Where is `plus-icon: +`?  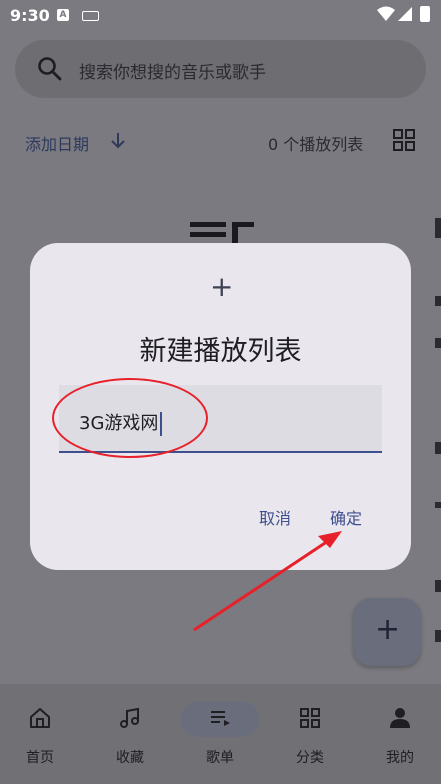 plus-icon: + is located at coordinates (388, 629).